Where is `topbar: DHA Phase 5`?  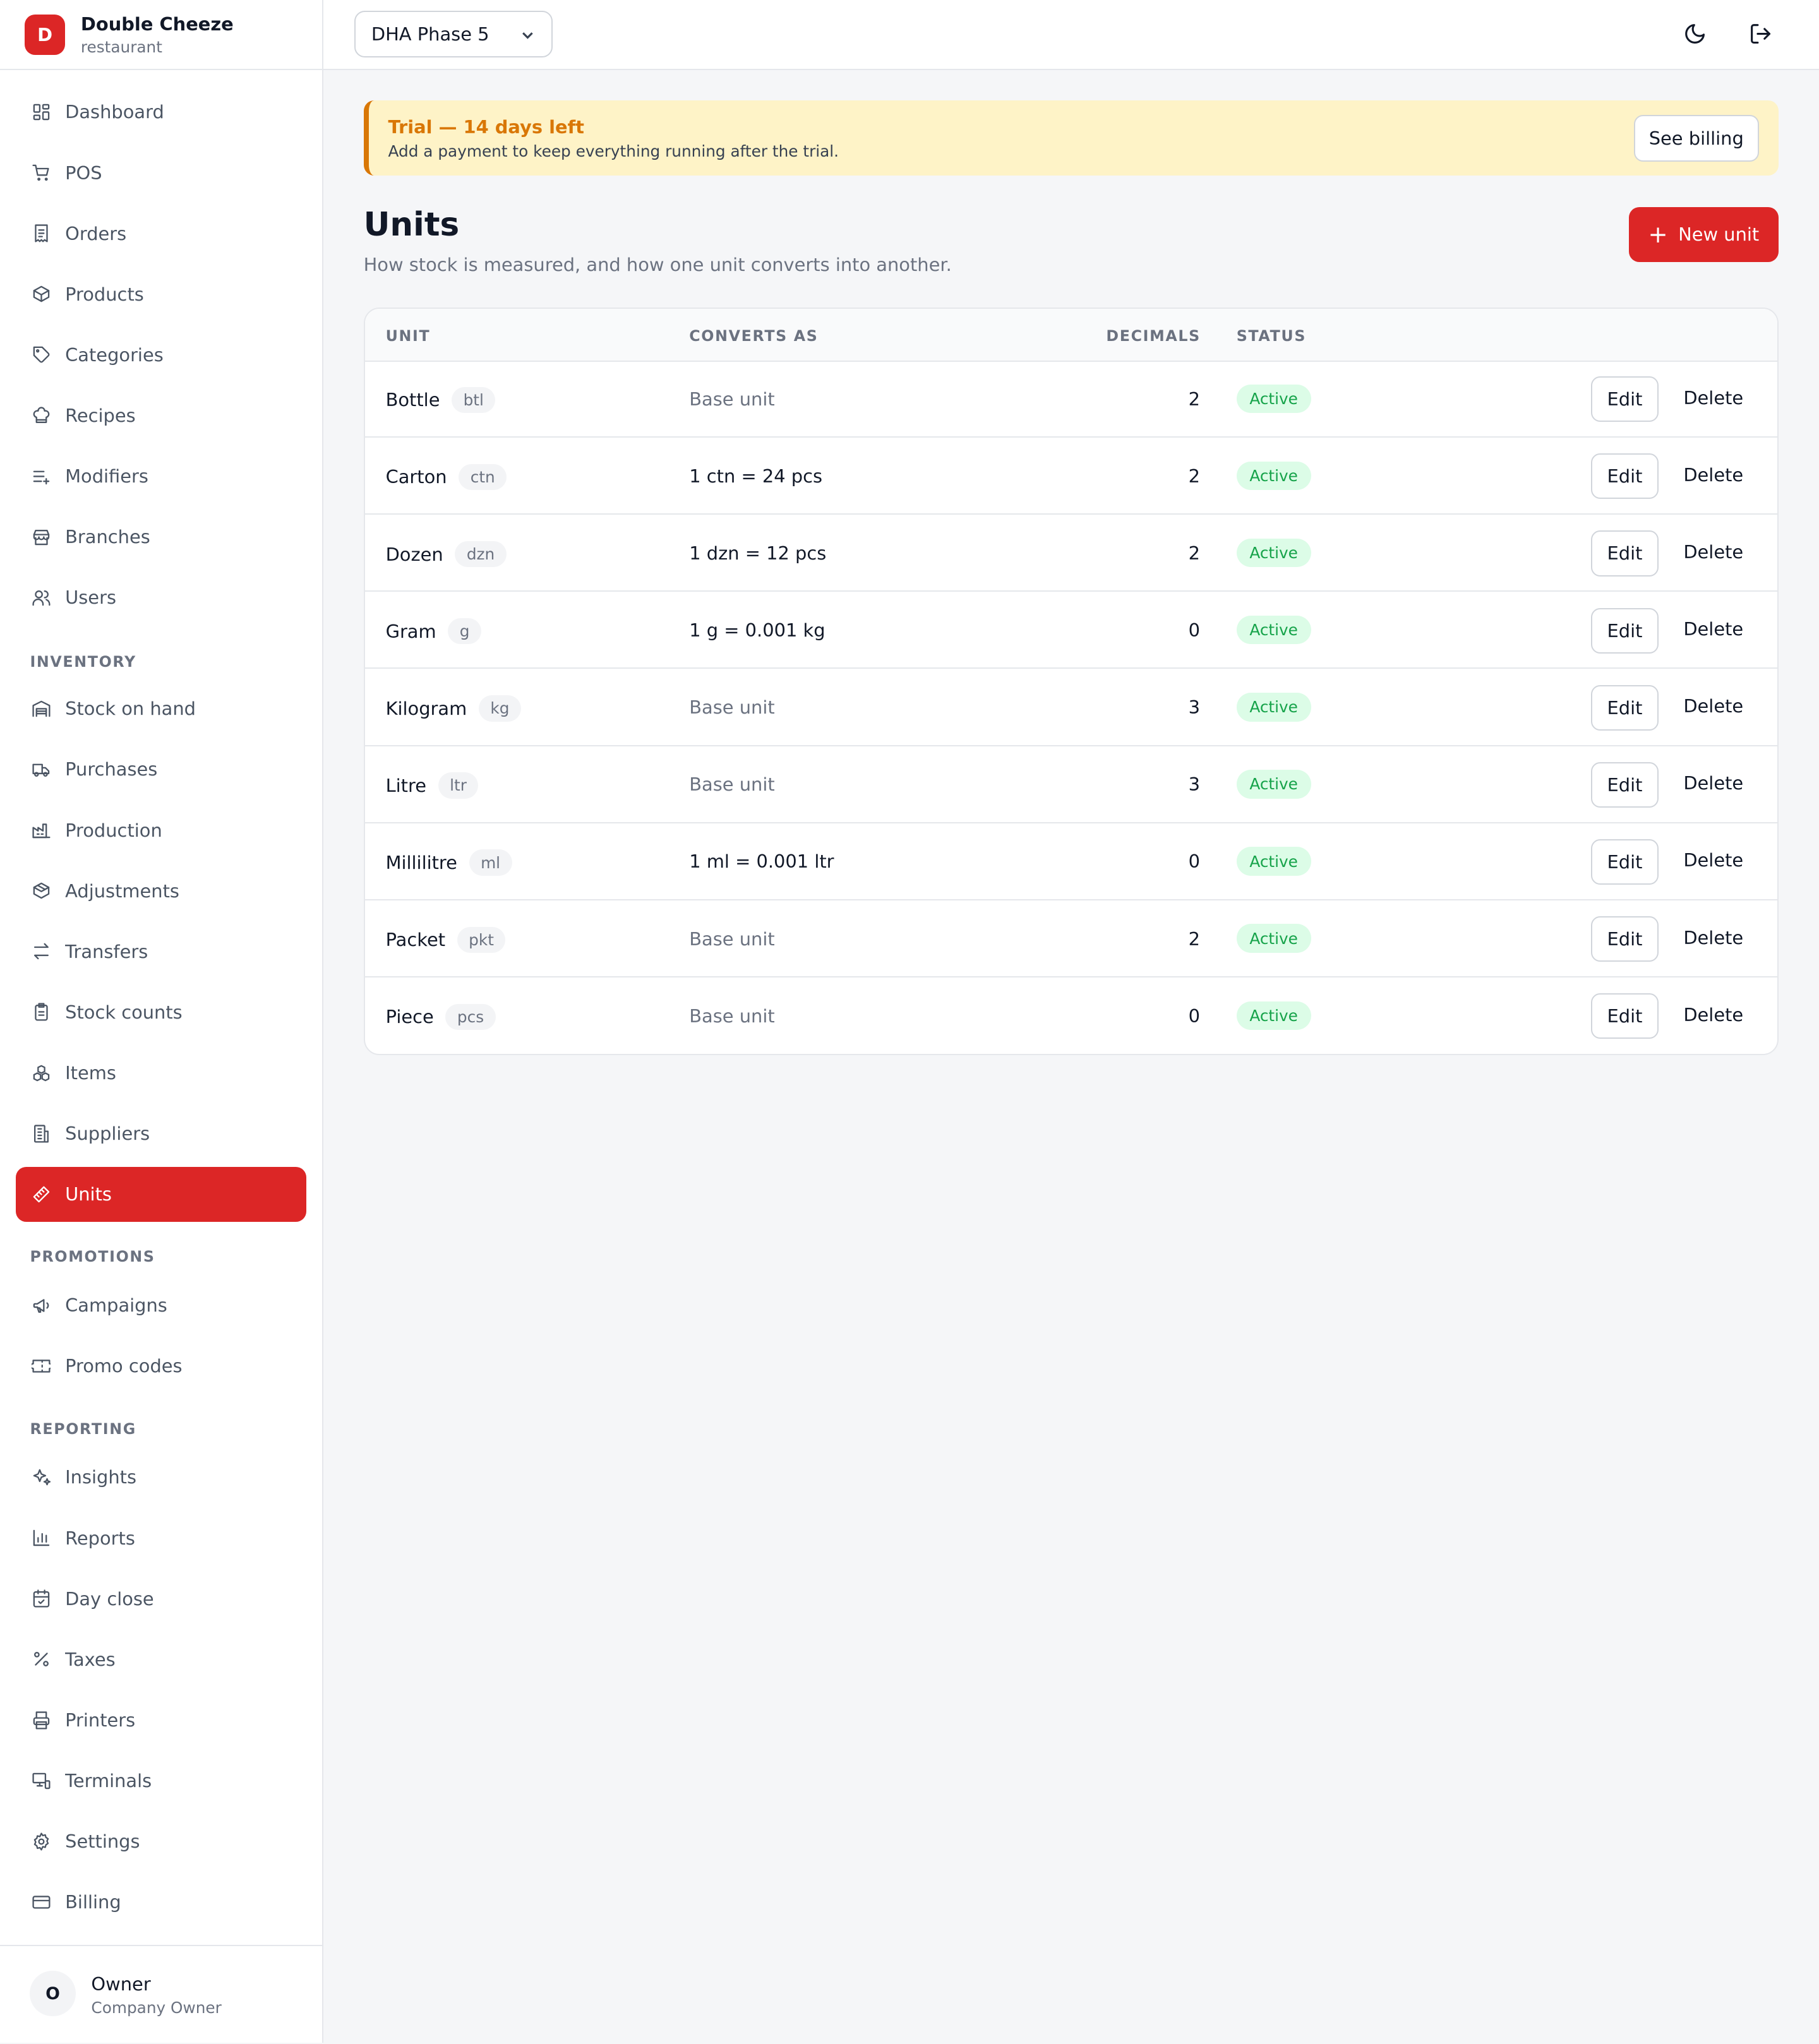 topbar: DHA Phase 5 is located at coordinates (1071, 35).